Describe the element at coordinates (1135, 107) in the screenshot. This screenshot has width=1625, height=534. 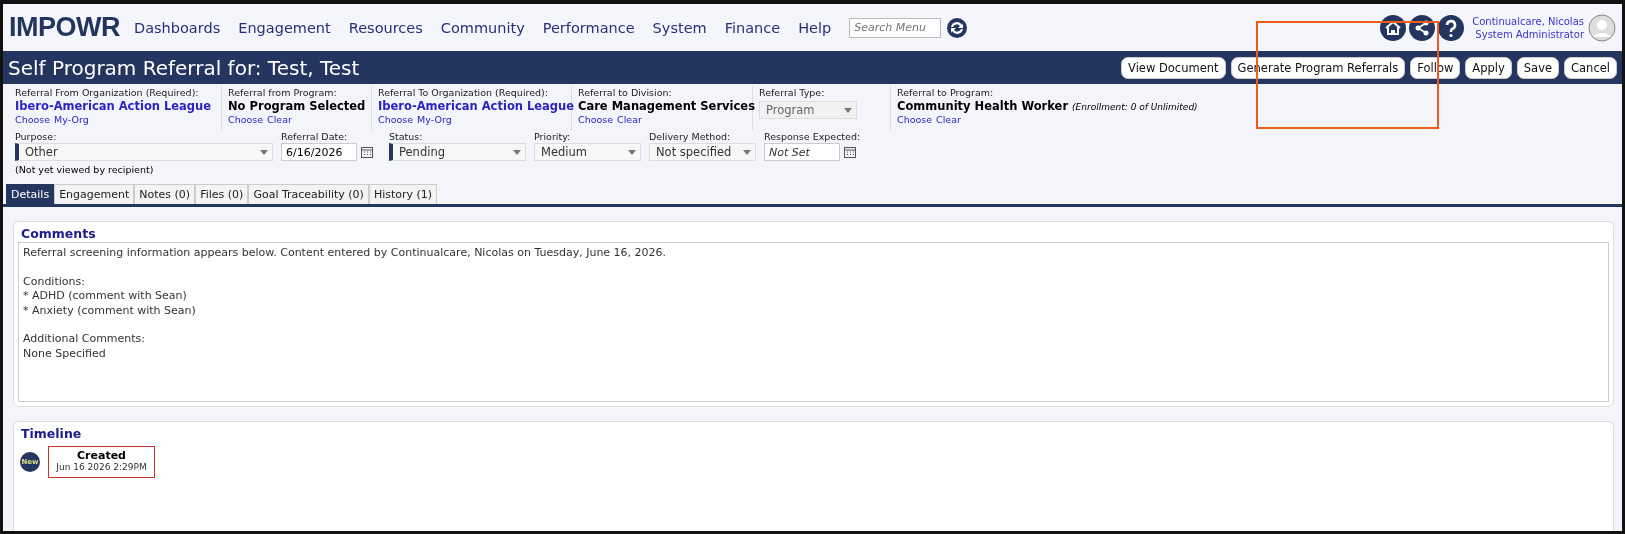
I see `enrollment-note: (Enrollment: 0 of Unlimited)` at that location.